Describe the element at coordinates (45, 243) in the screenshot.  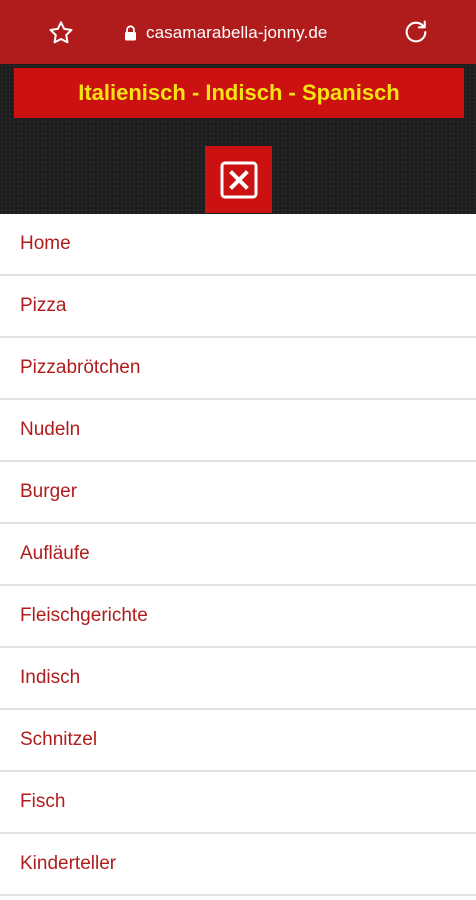
I see `menu-item-label: Home` at that location.